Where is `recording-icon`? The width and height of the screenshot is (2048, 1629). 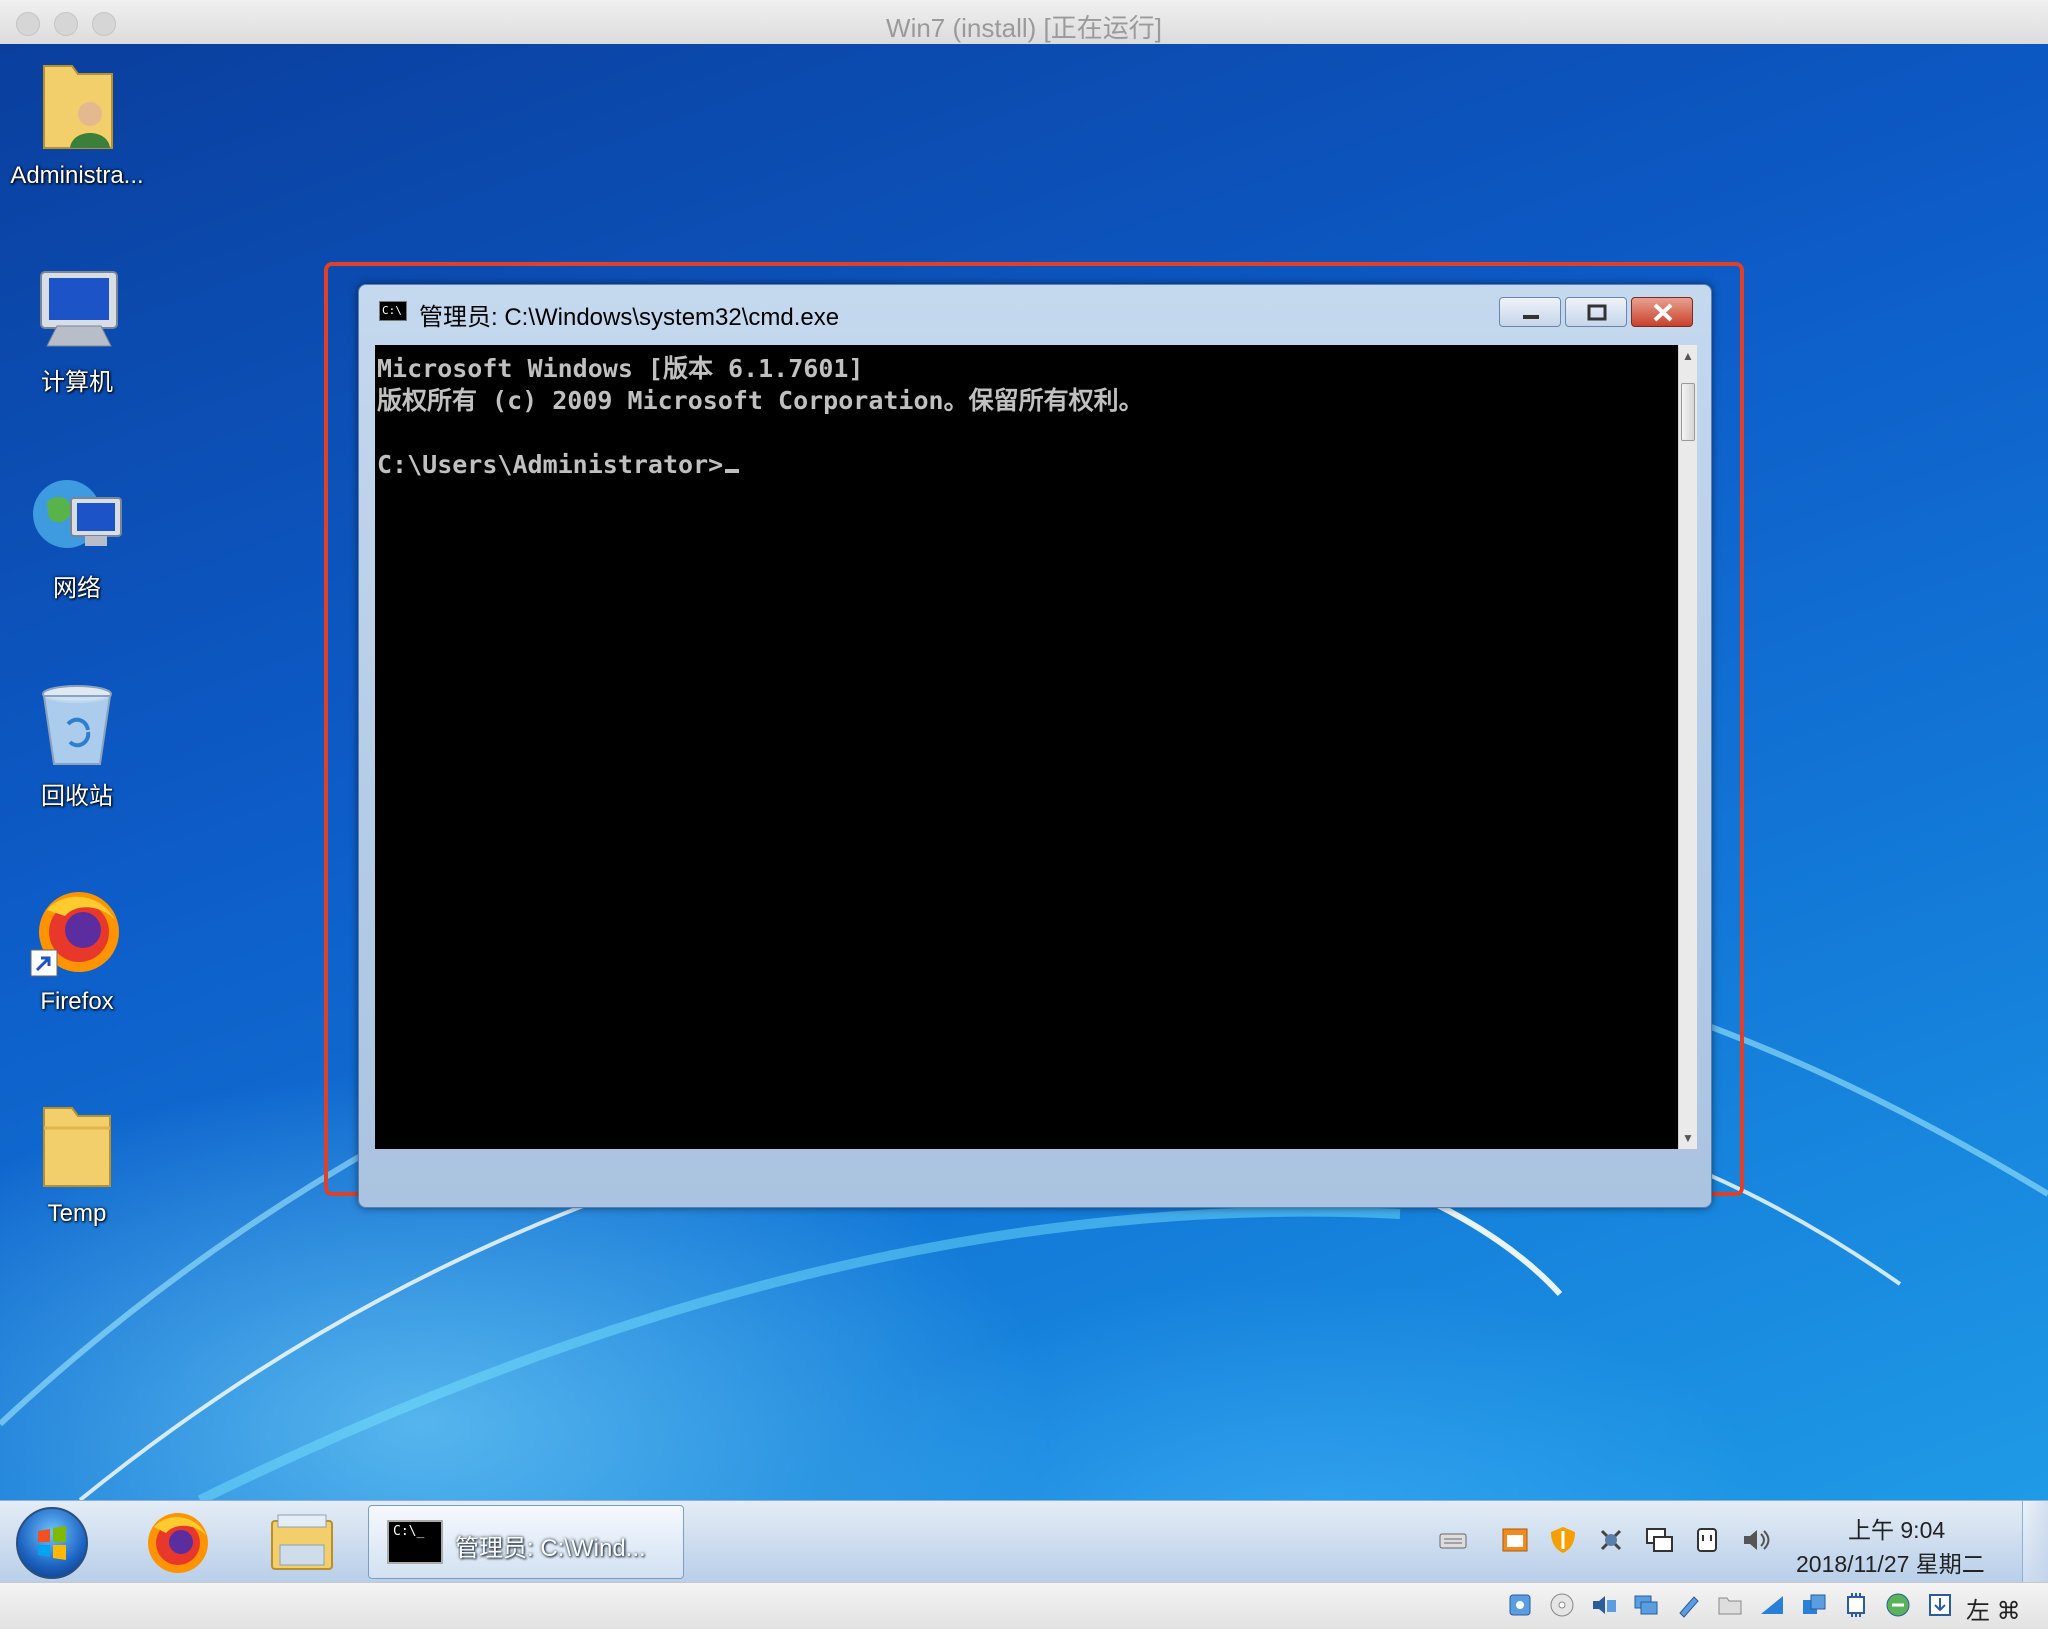 recording-icon is located at coordinates (1898, 1605).